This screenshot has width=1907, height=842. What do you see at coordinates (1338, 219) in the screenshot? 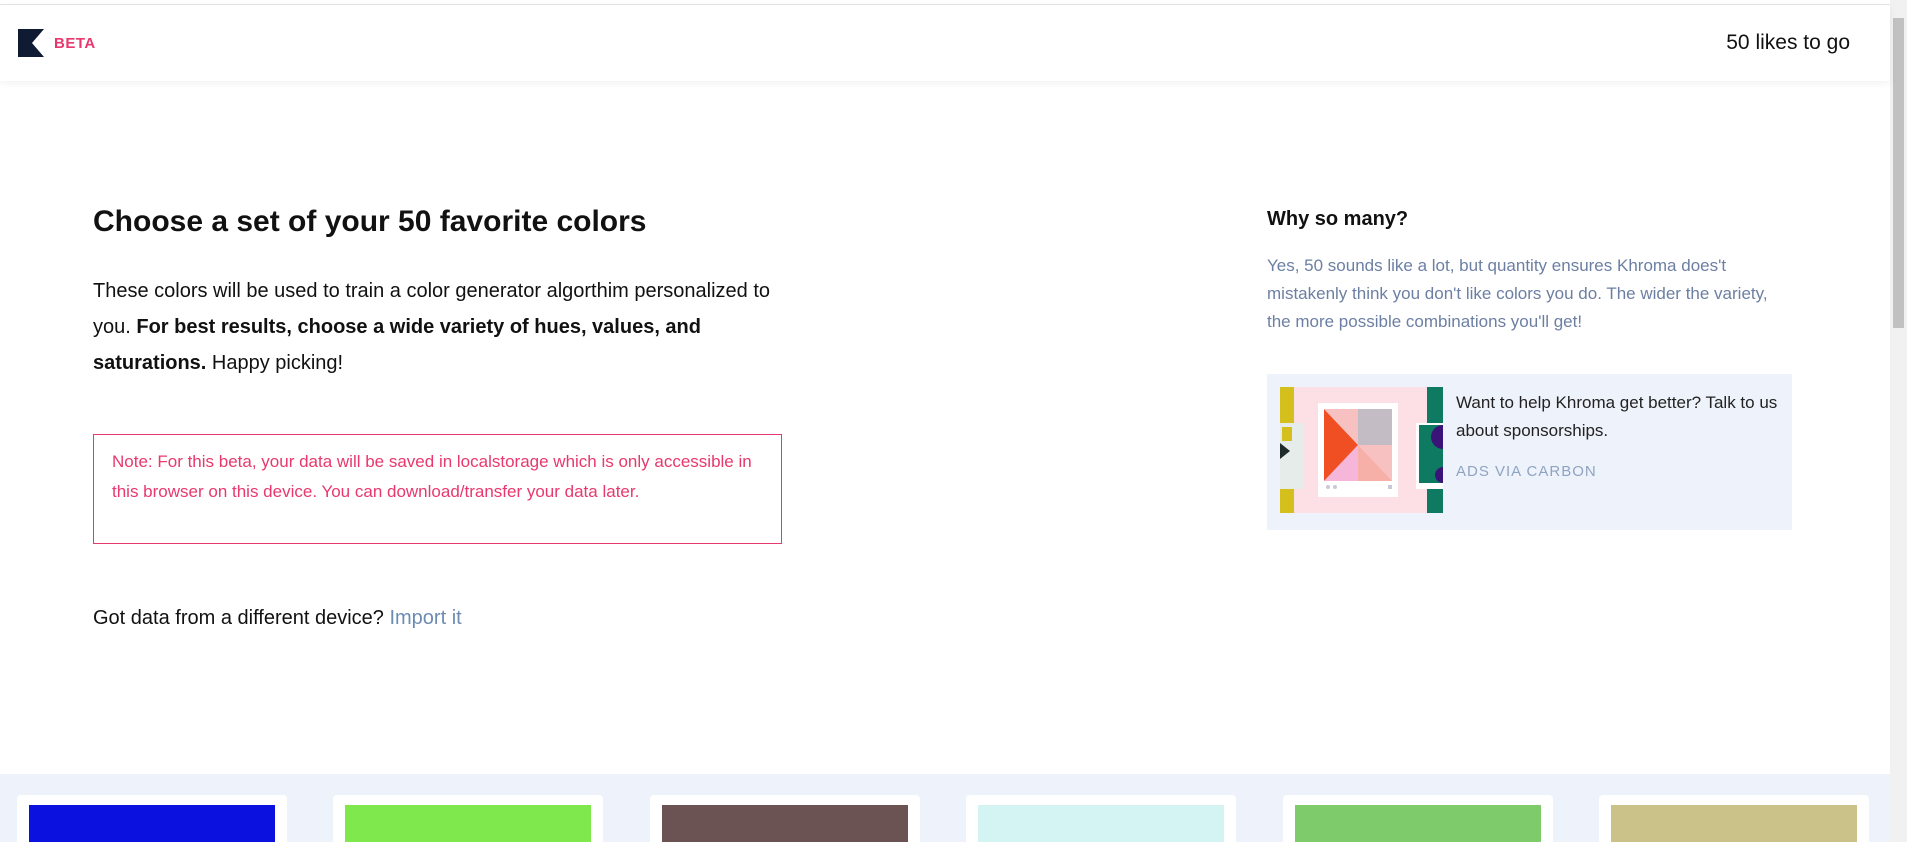
I see `why-title: Why so many?` at bounding box center [1338, 219].